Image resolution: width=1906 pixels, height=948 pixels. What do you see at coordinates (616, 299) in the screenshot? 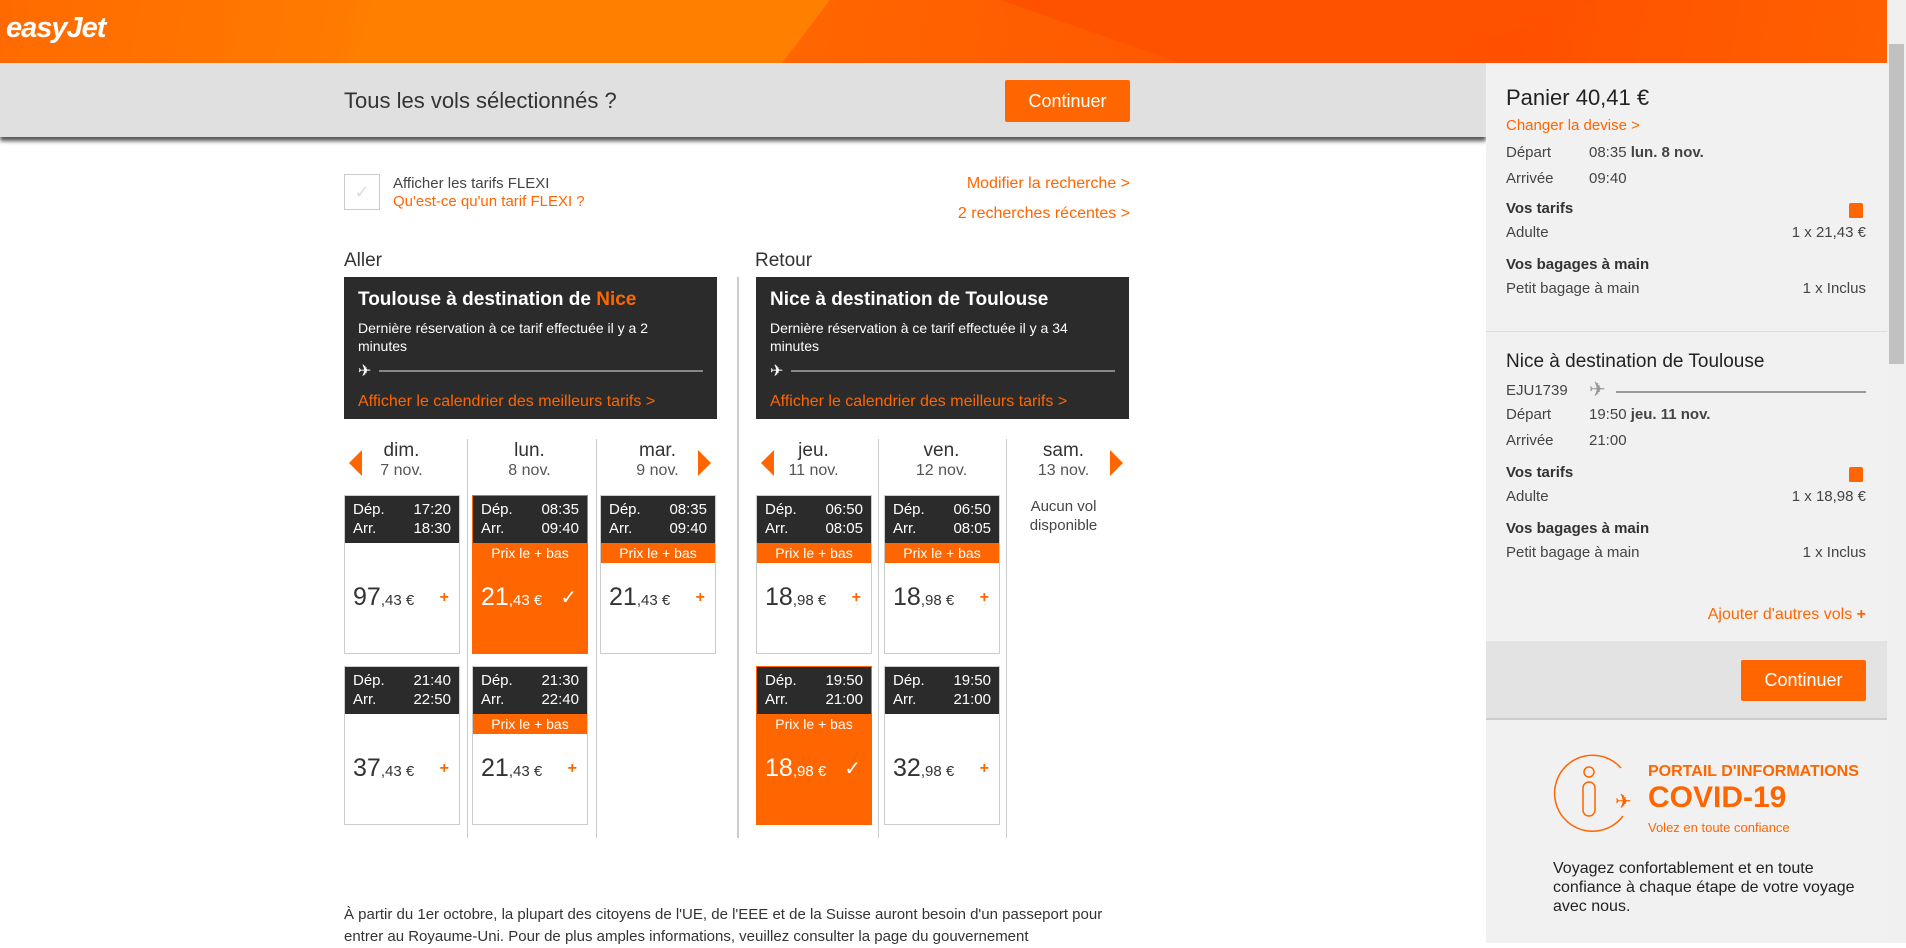
I see `outbound-destination: Nice` at bounding box center [616, 299].